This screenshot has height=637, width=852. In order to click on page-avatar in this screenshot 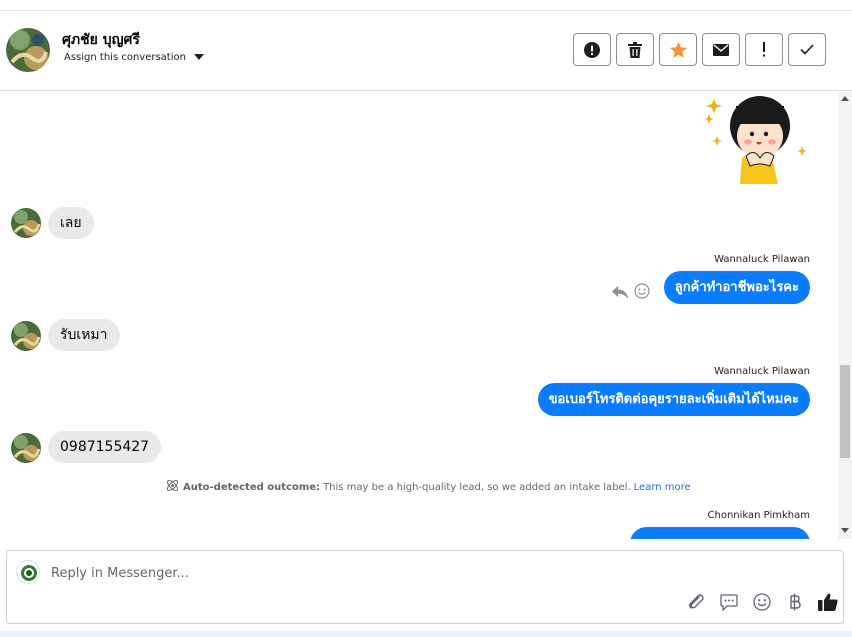, I will do `click(28, 572)`.